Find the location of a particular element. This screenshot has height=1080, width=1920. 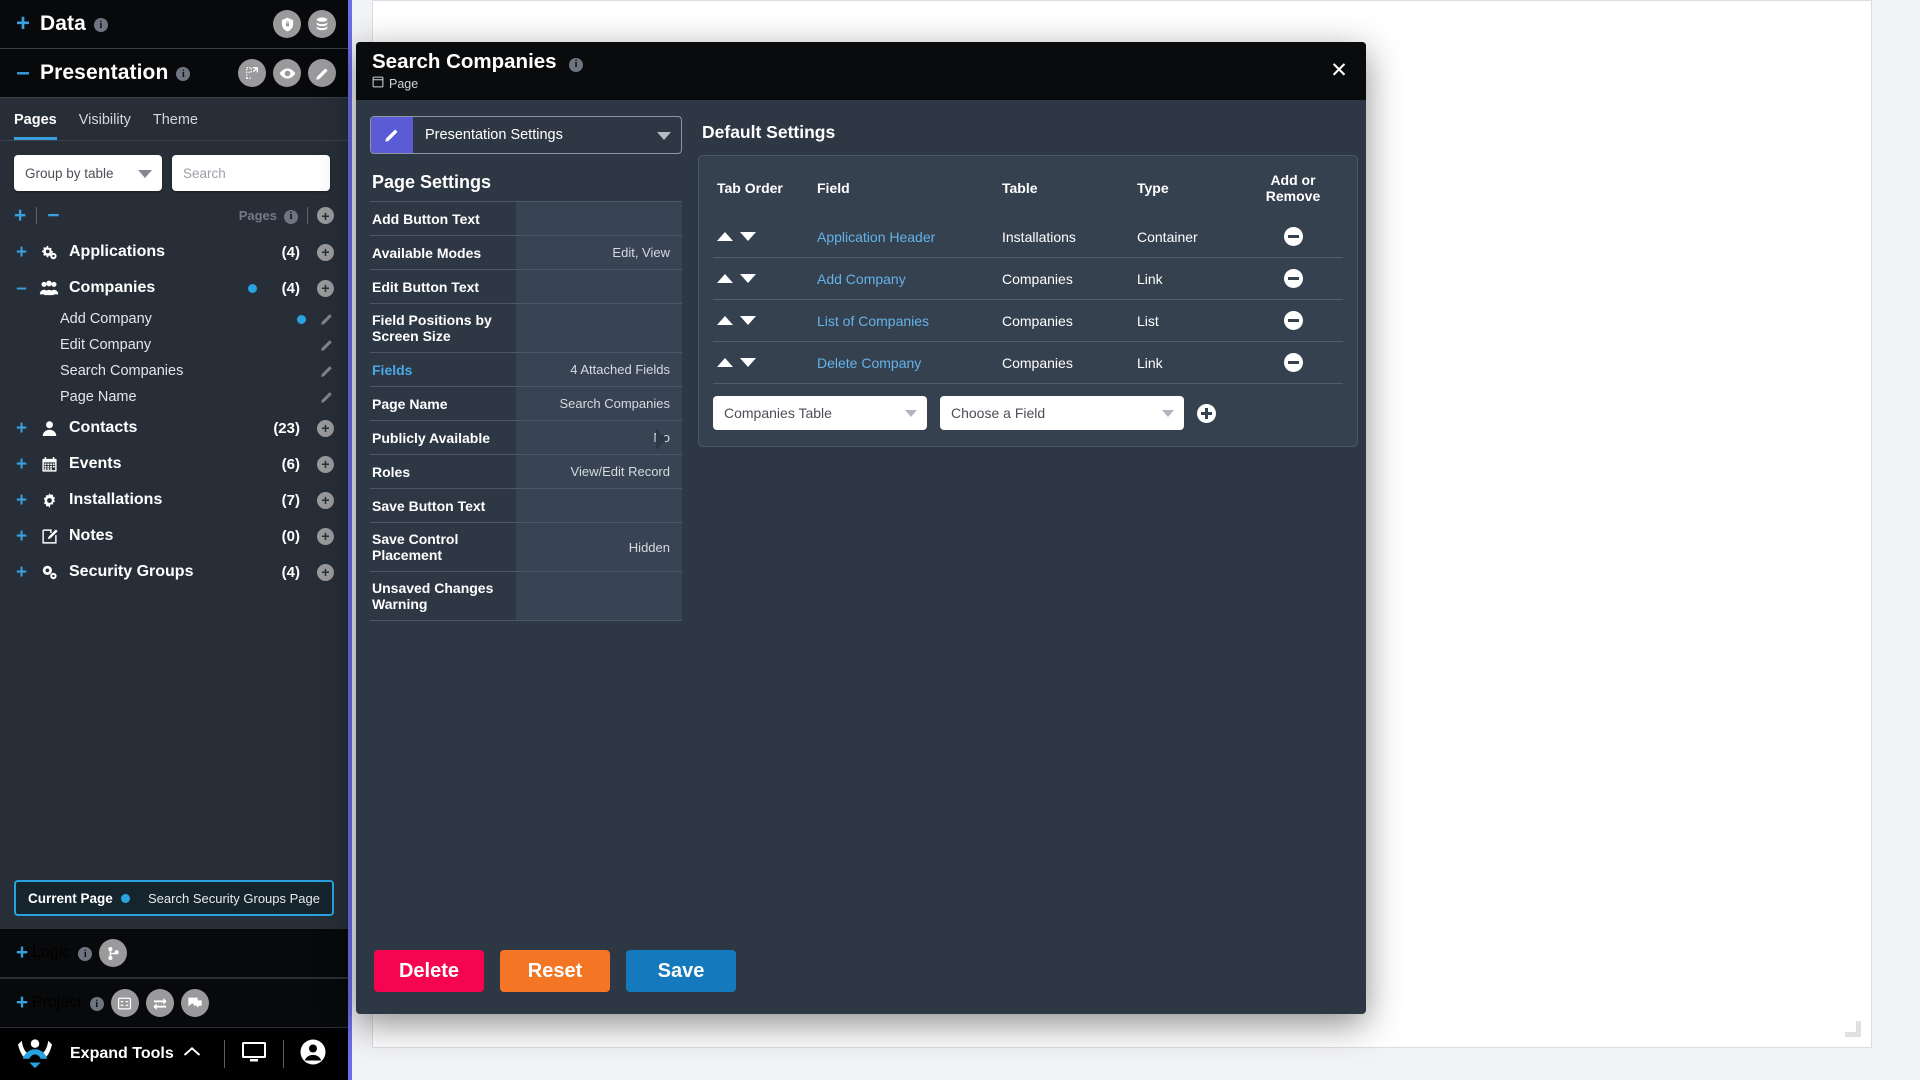

chevron-up-icon is located at coordinates (192, 1054).